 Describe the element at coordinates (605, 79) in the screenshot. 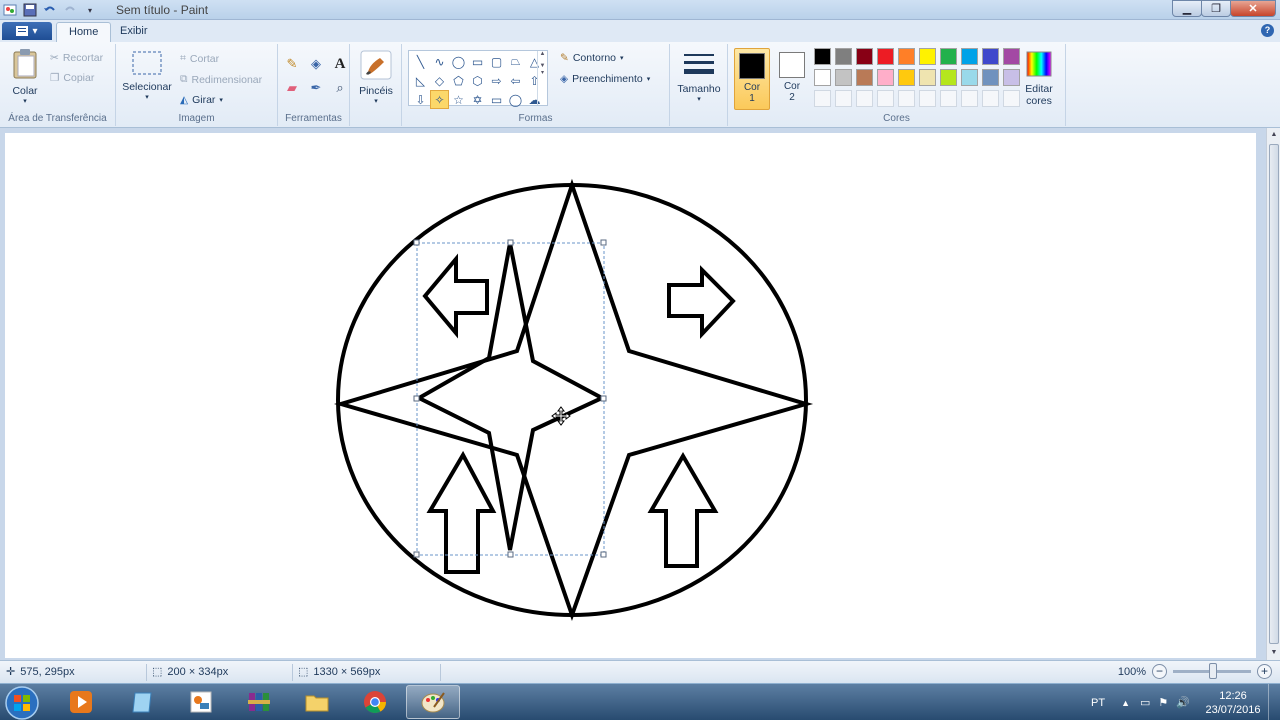

I see `fill-button: ◈ Preenchimento ▾` at that location.